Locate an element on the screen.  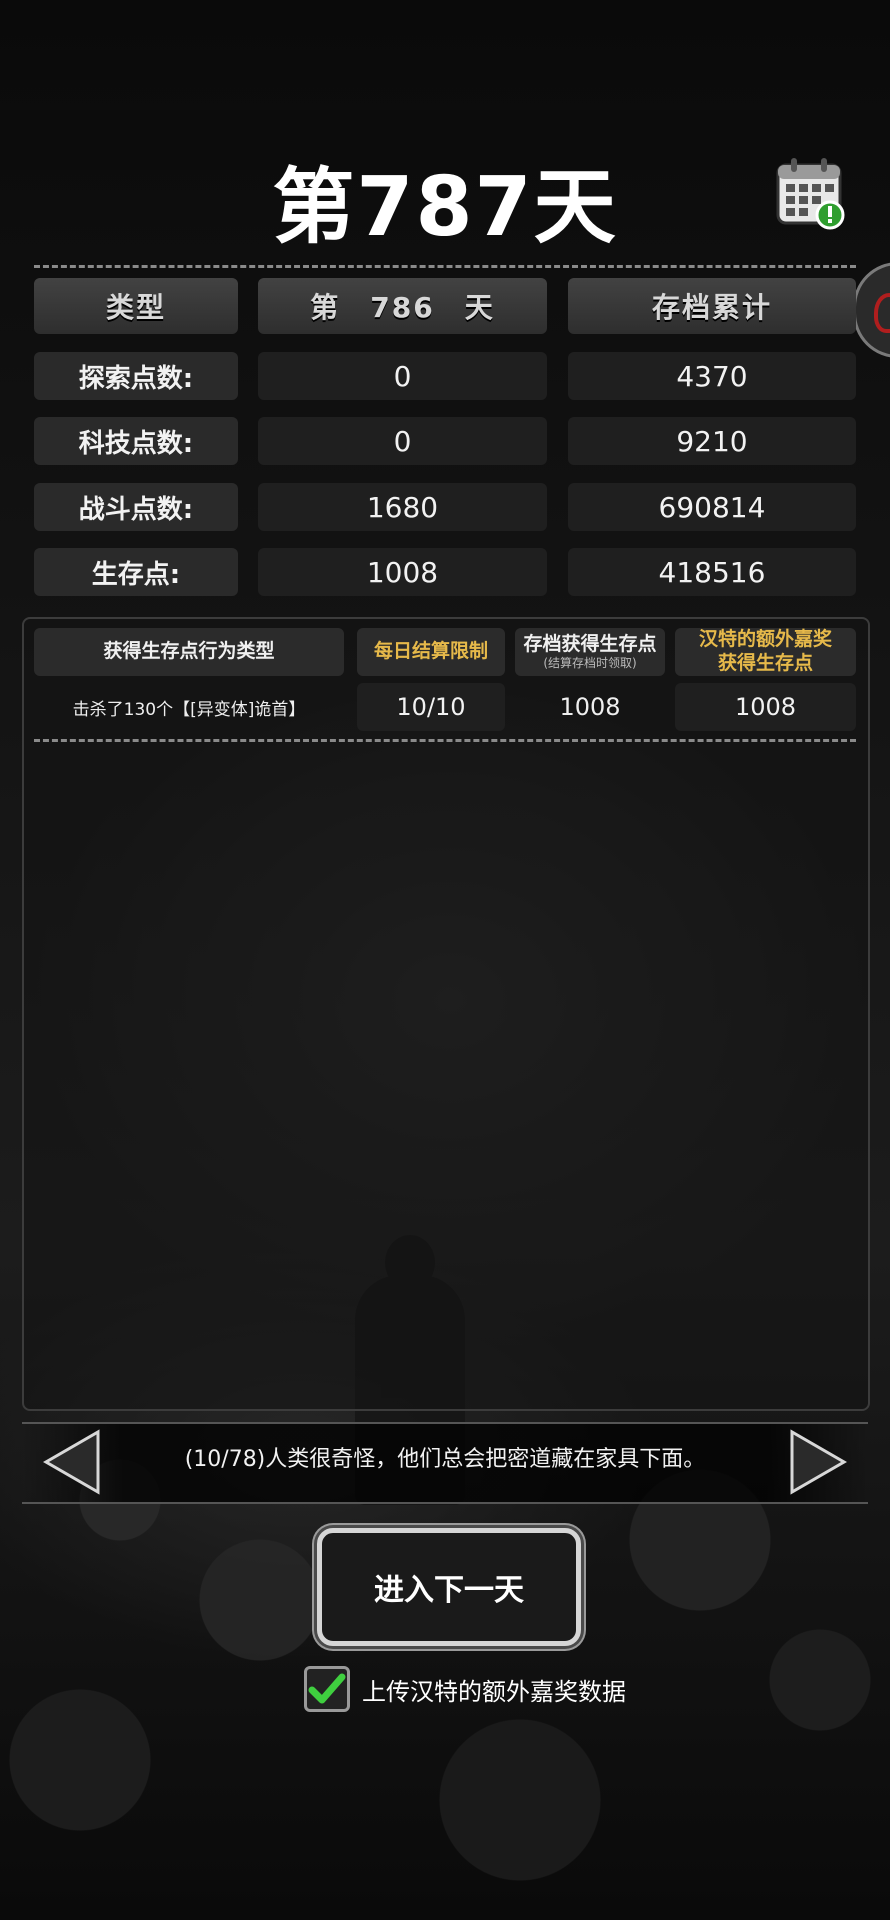
survival-header-save: 存档获得生存点 (结算存档时领取) is located at coordinates (590, 652).